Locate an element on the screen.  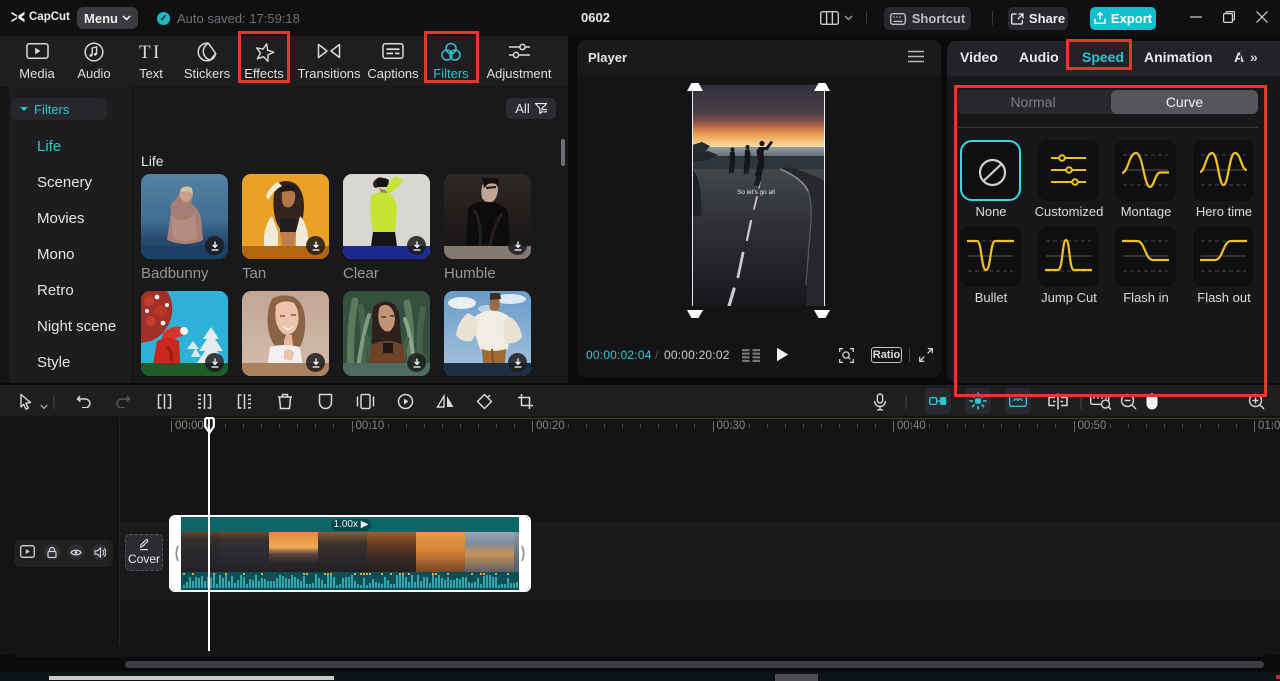
svg-text: I is located at coordinates (156, 51).